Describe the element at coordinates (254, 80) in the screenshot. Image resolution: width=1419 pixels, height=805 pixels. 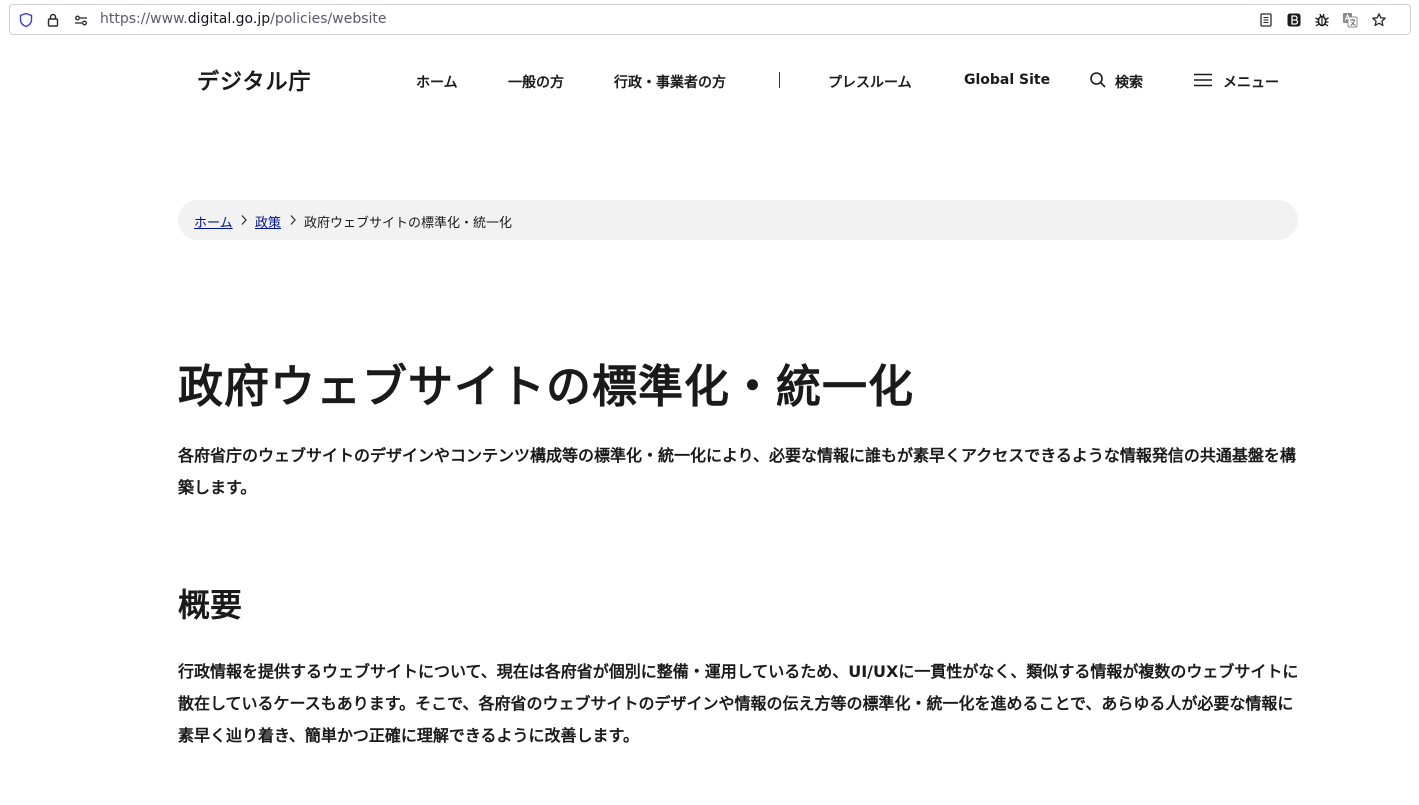
I see `site-logo: デジタル庁` at that location.